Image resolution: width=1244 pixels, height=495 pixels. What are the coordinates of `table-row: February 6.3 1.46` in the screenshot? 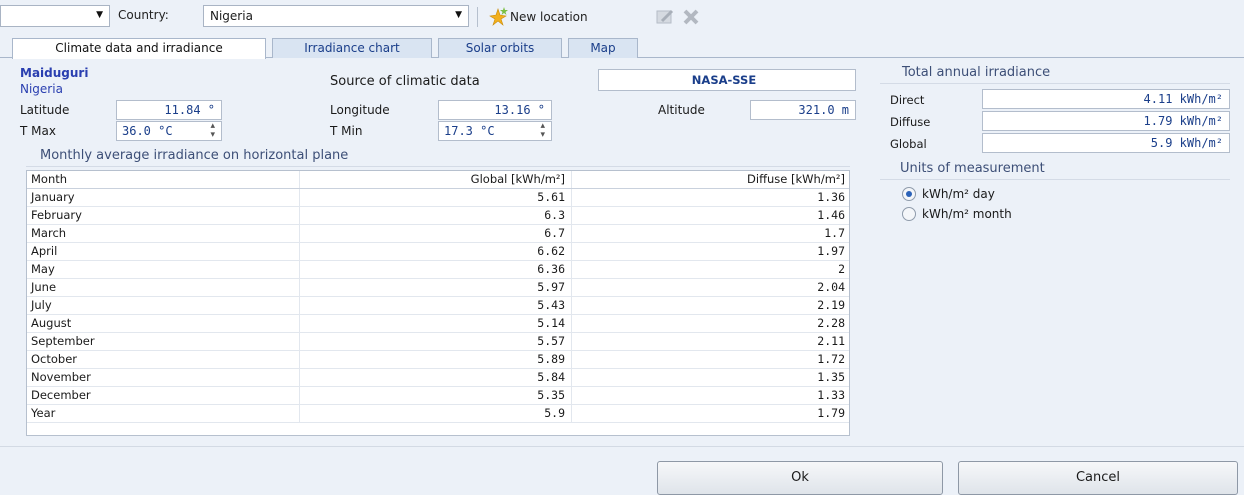 It's located at (438, 216).